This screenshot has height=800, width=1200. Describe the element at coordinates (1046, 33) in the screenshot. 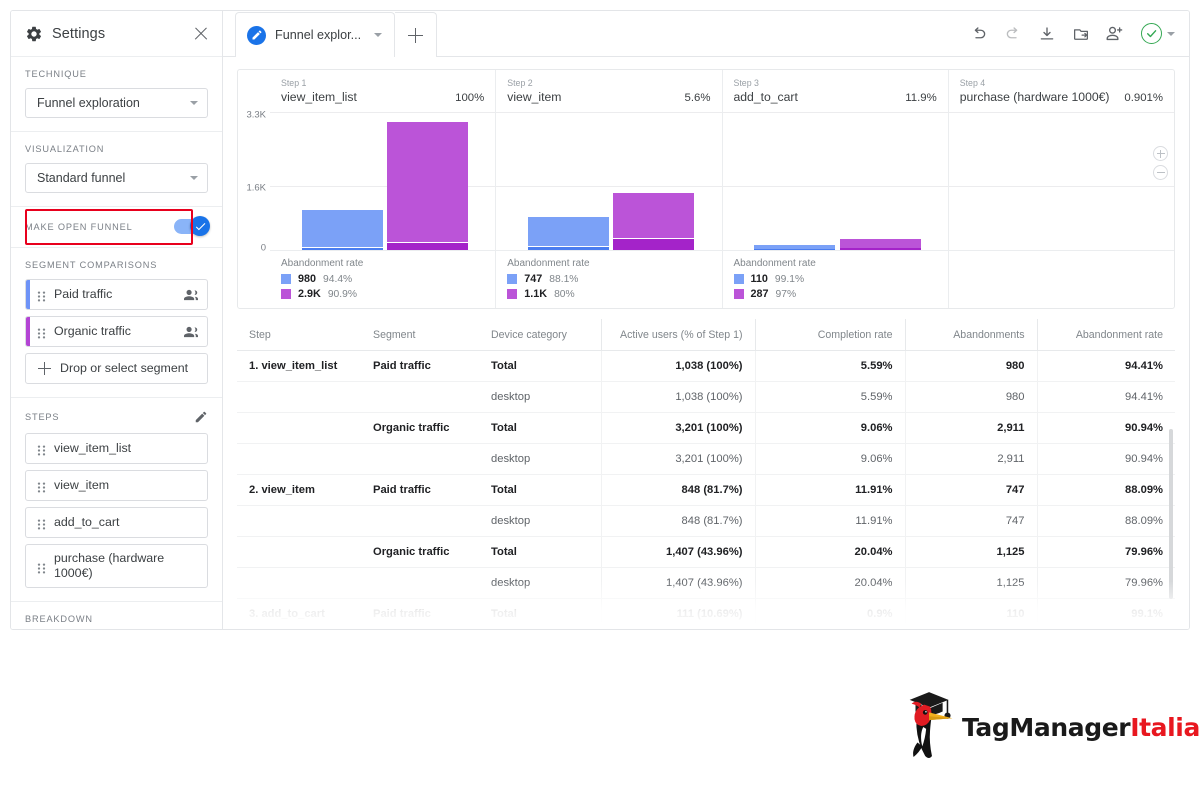

I see `download-icon` at that location.